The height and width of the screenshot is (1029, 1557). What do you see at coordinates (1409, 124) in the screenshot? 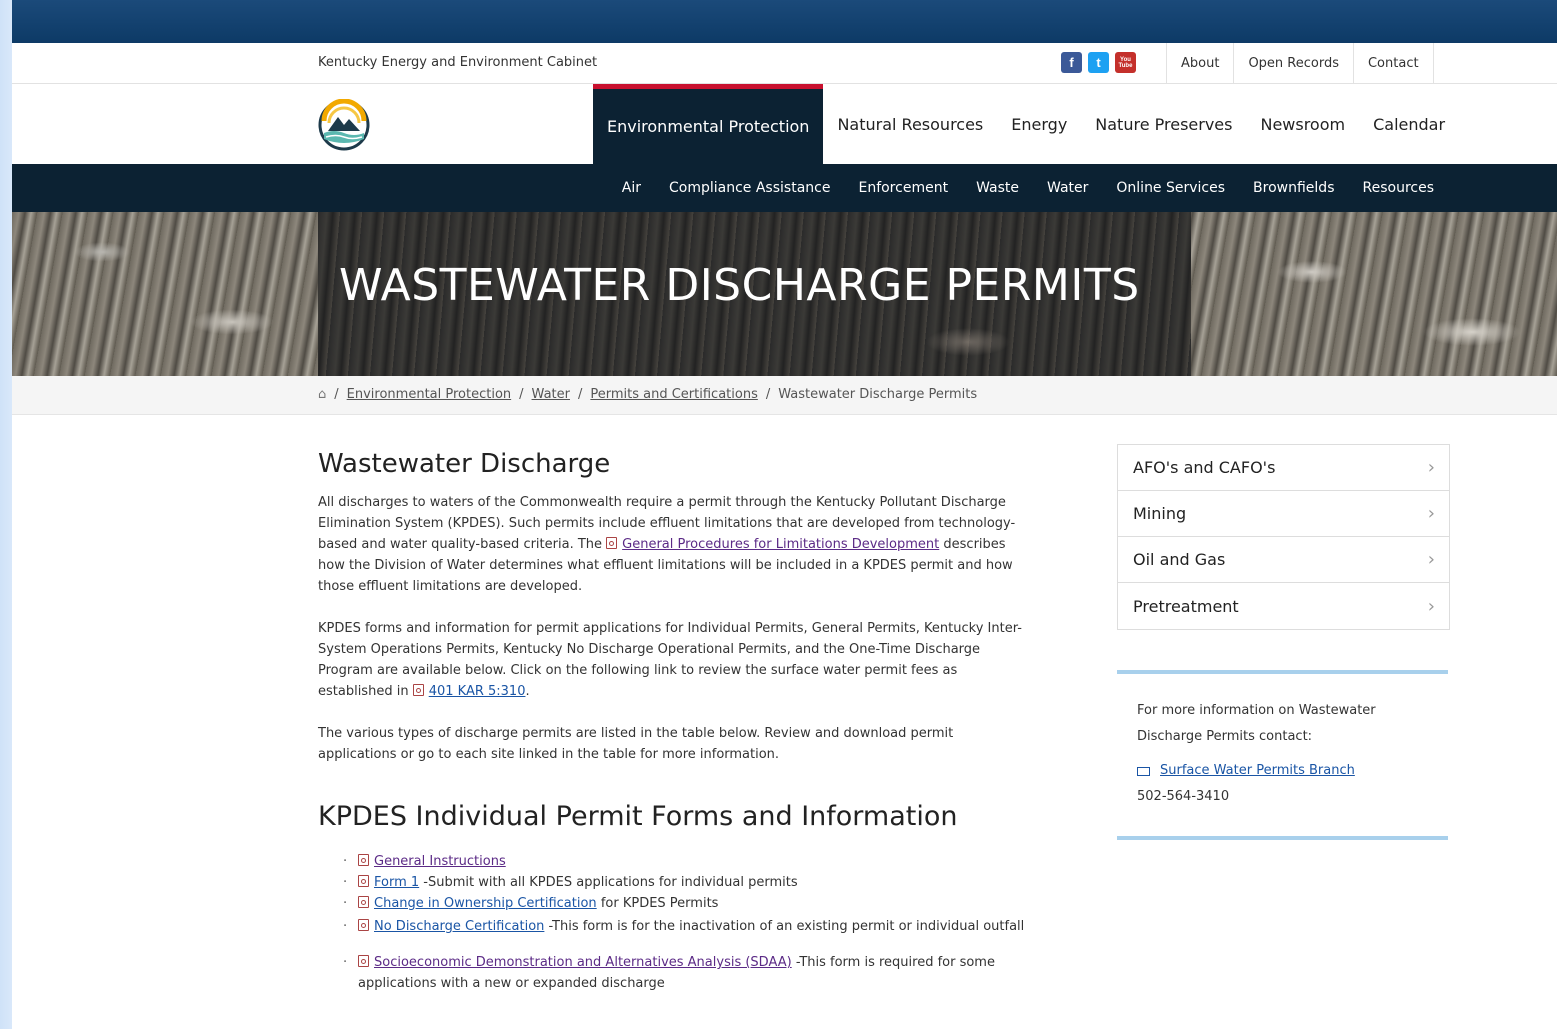
I see `nav-calendar: Calendar` at bounding box center [1409, 124].